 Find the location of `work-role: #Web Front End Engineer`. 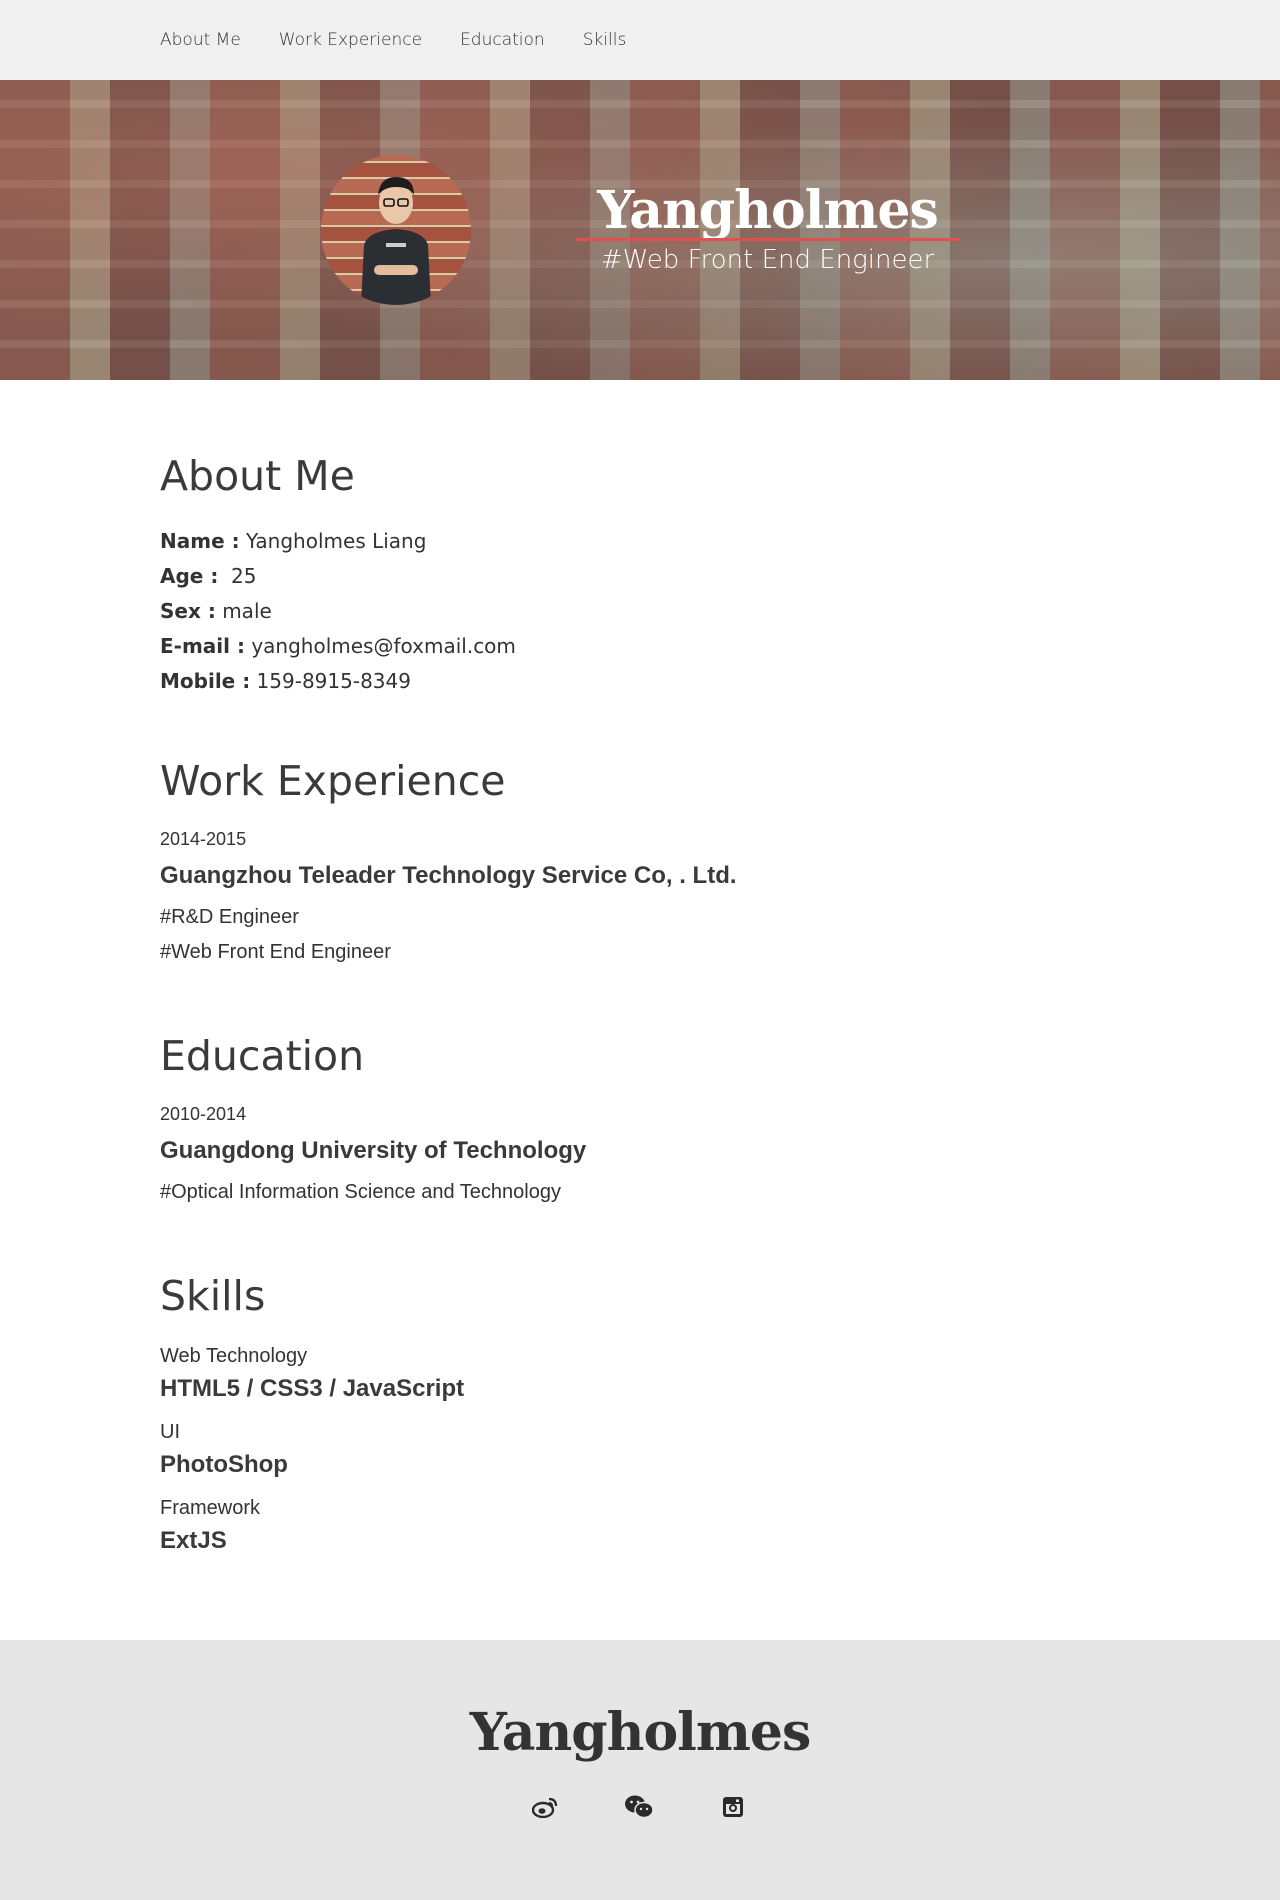

work-role: #Web Front End Engineer is located at coordinates (275, 952).